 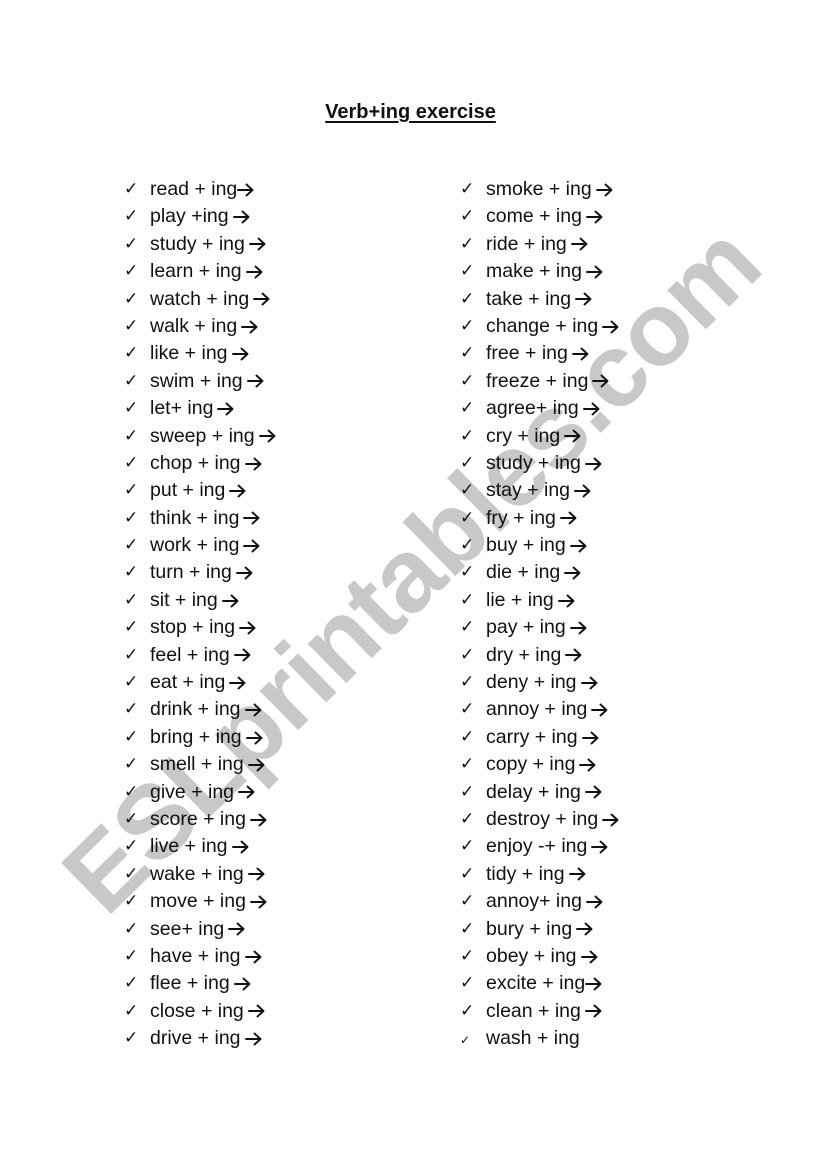 I want to click on verb-text: die + ing, so click(x=523, y=572).